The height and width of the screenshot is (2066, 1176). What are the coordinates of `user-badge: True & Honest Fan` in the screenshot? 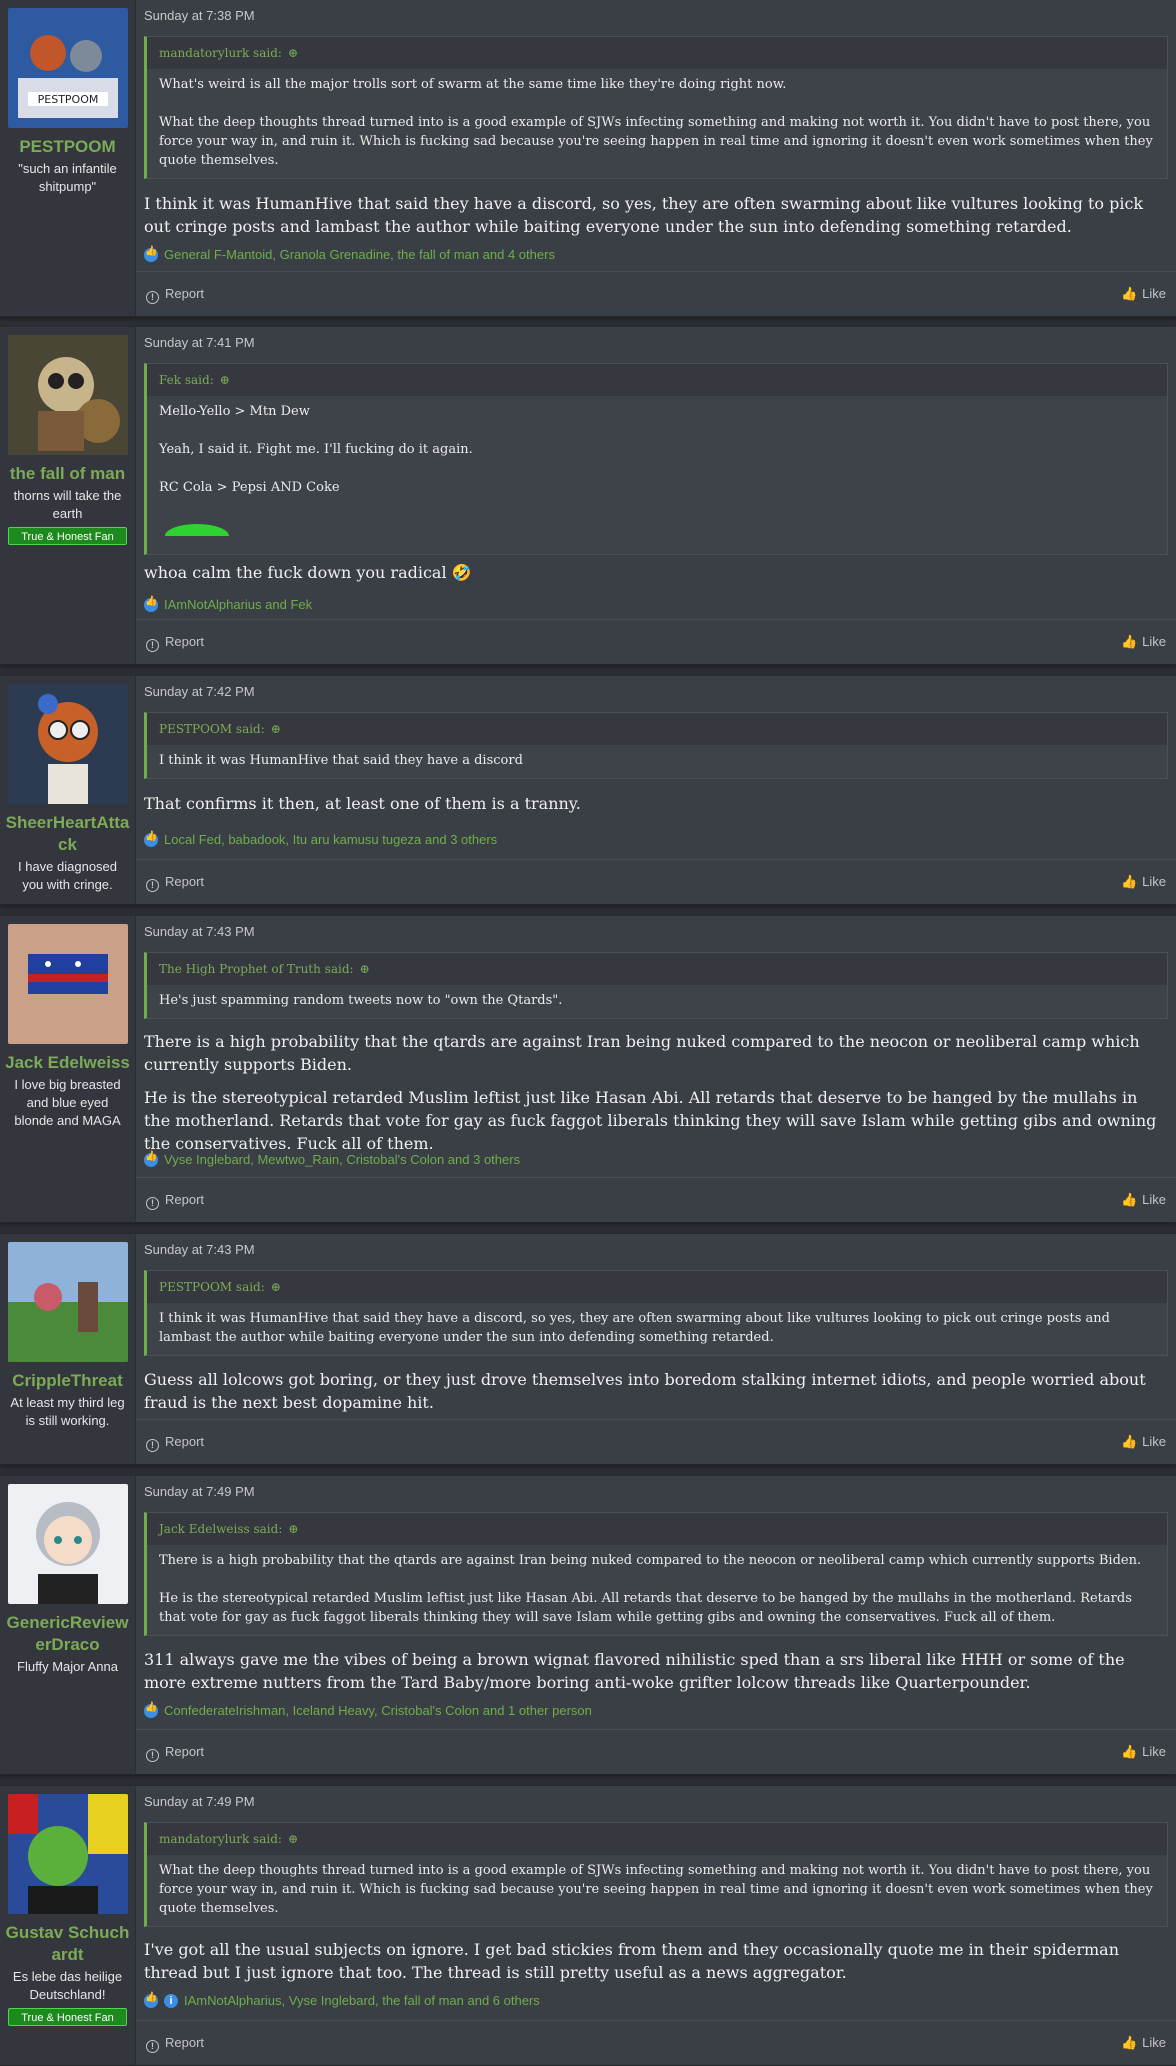 It's located at (67, 536).